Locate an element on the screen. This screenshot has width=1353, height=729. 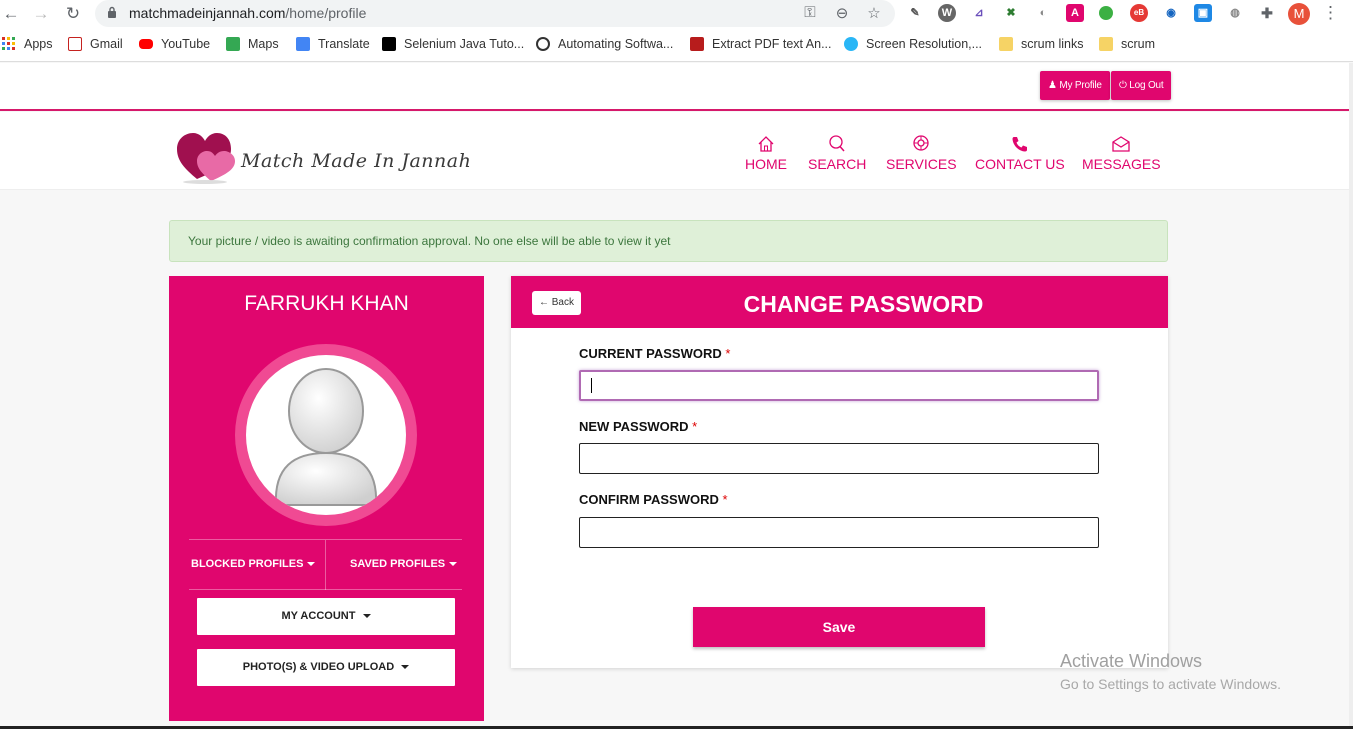
required-mark: * is located at coordinates (728, 353).